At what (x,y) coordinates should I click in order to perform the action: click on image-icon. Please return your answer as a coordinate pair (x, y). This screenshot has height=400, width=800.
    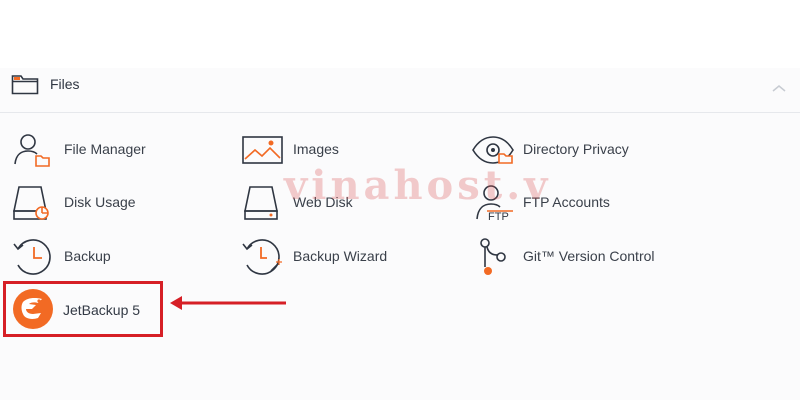
    Looking at the image, I should click on (263, 150).